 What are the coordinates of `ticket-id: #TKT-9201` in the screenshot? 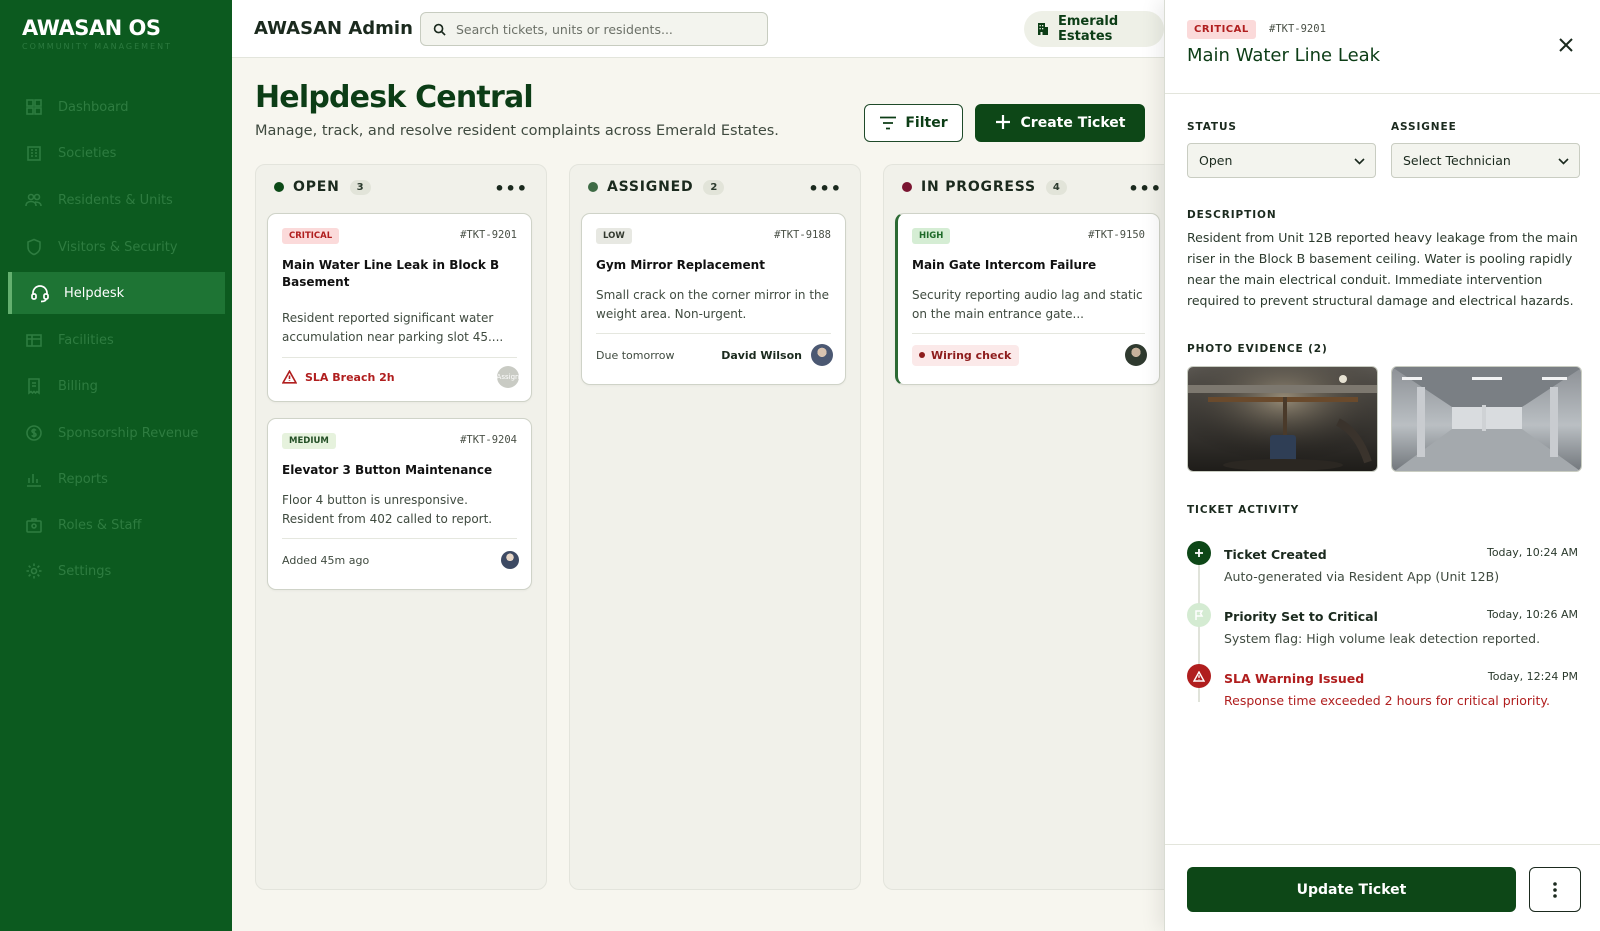 It's located at (488, 235).